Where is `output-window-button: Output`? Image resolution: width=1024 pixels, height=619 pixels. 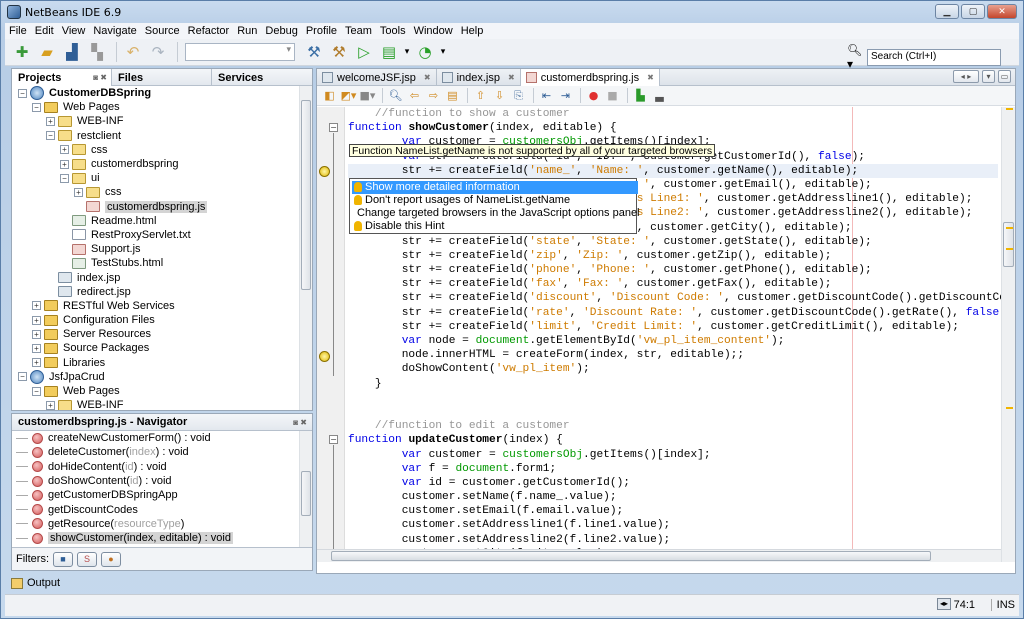
output-window-button: Output is located at coordinates (35, 583).